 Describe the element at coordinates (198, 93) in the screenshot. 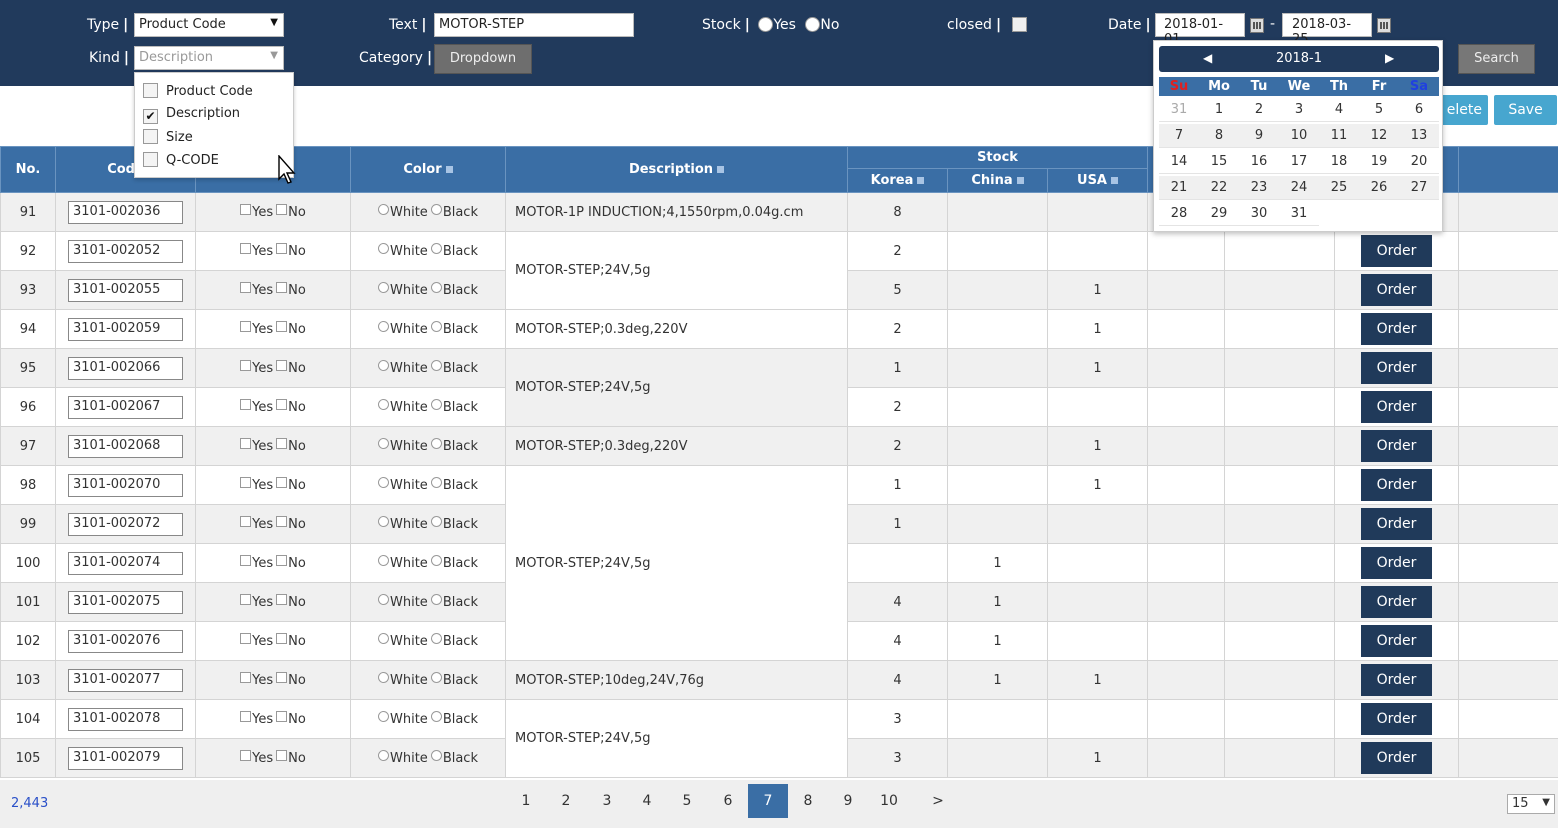

I see `kind-option: Product Code` at that location.